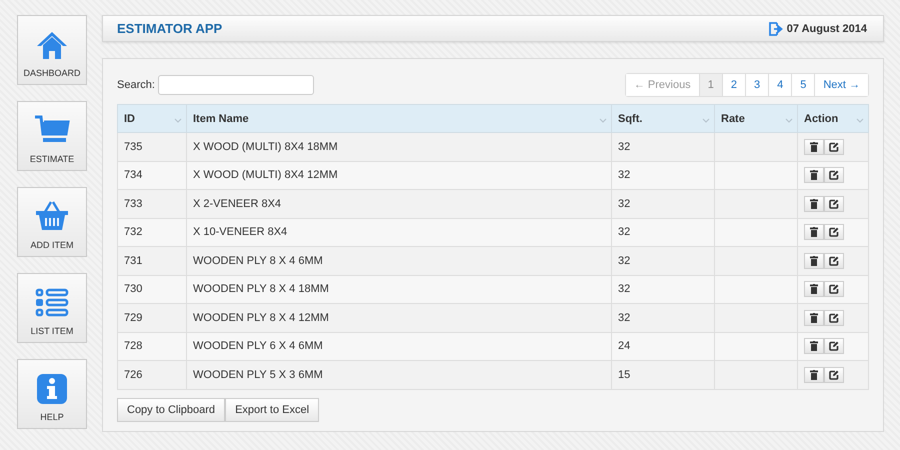 This screenshot has height=450, width=900. Describe the element at coordinates (52, 45) in the screenshot. I see `home-icon` at that location.